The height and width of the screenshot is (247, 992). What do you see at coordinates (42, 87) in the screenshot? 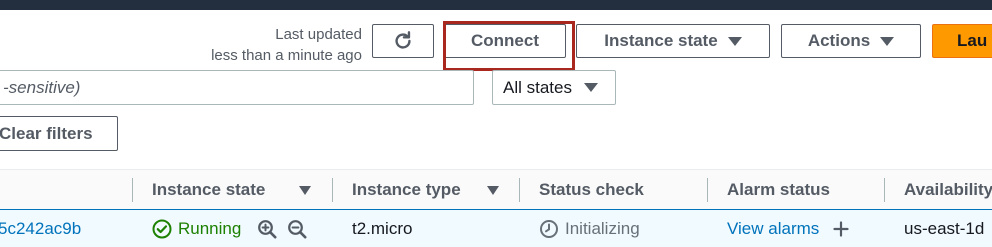
I see `search-placeholder: -sensitive)` at bounding box center [42, 87].